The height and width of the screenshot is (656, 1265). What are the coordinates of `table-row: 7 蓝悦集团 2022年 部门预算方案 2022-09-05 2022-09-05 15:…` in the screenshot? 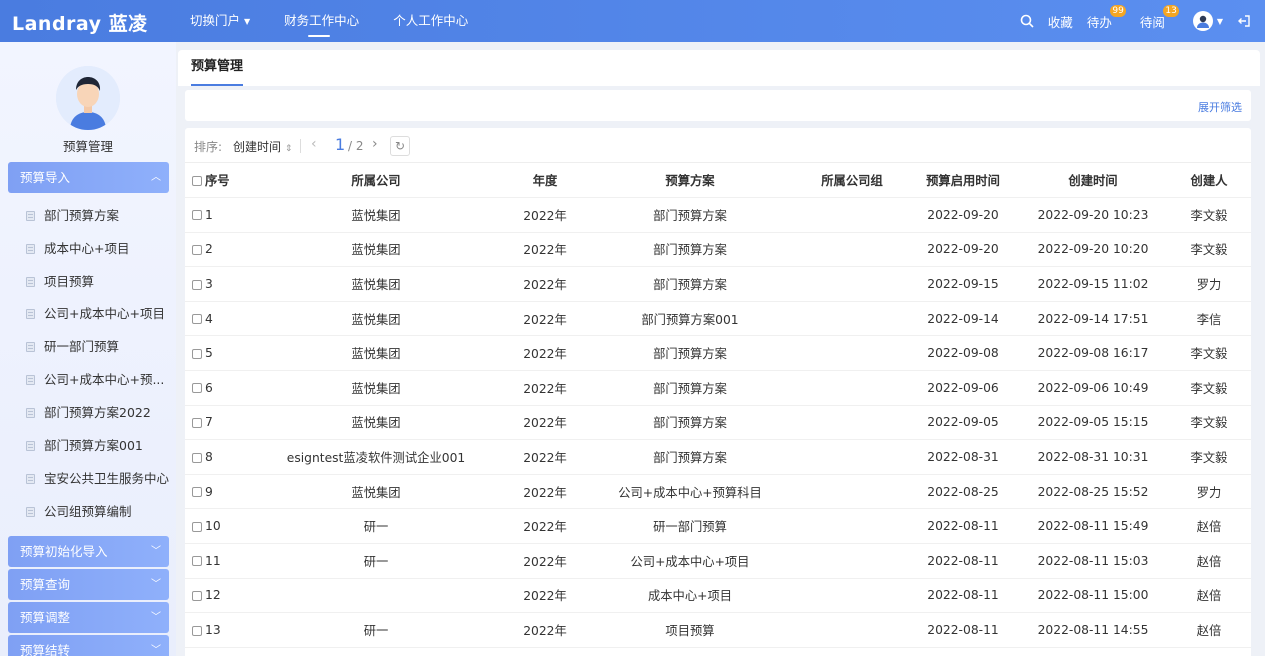 It's located at (718, 423).